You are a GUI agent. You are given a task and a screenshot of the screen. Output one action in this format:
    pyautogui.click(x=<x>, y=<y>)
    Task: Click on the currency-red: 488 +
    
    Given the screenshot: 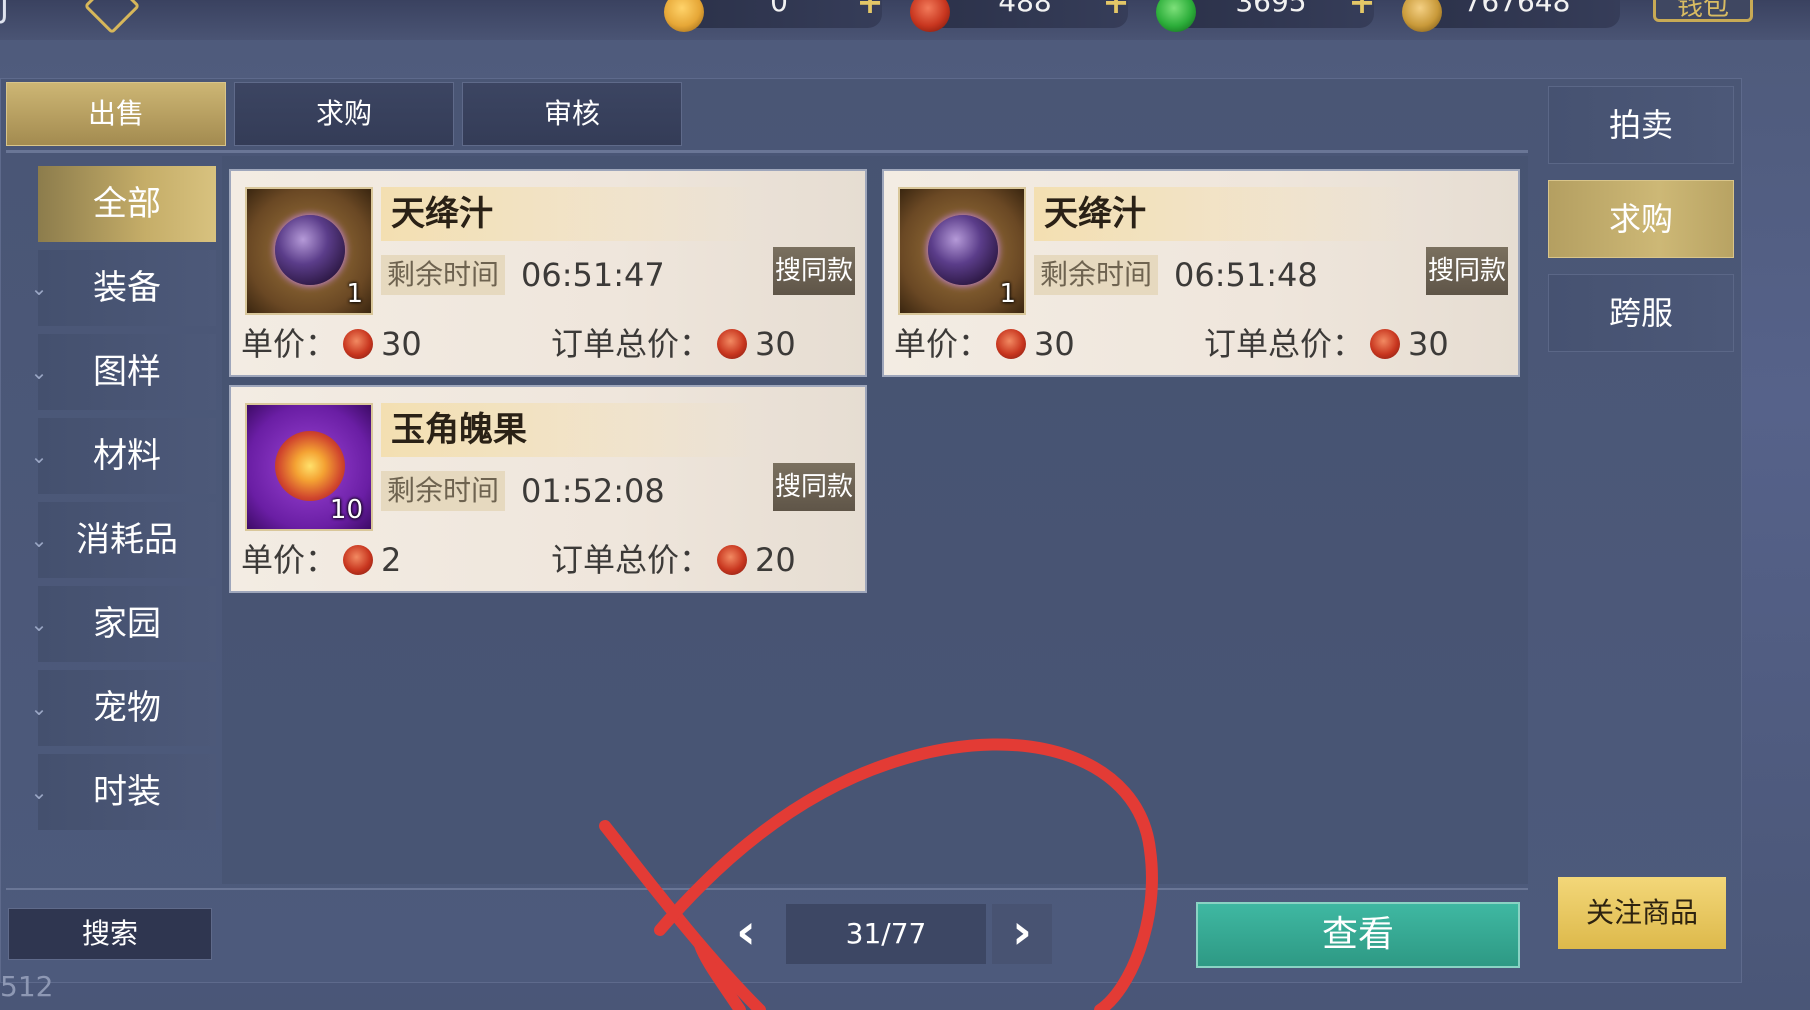 What is the action you would take?
    pyautogui.click(x=1020, y=16)
    